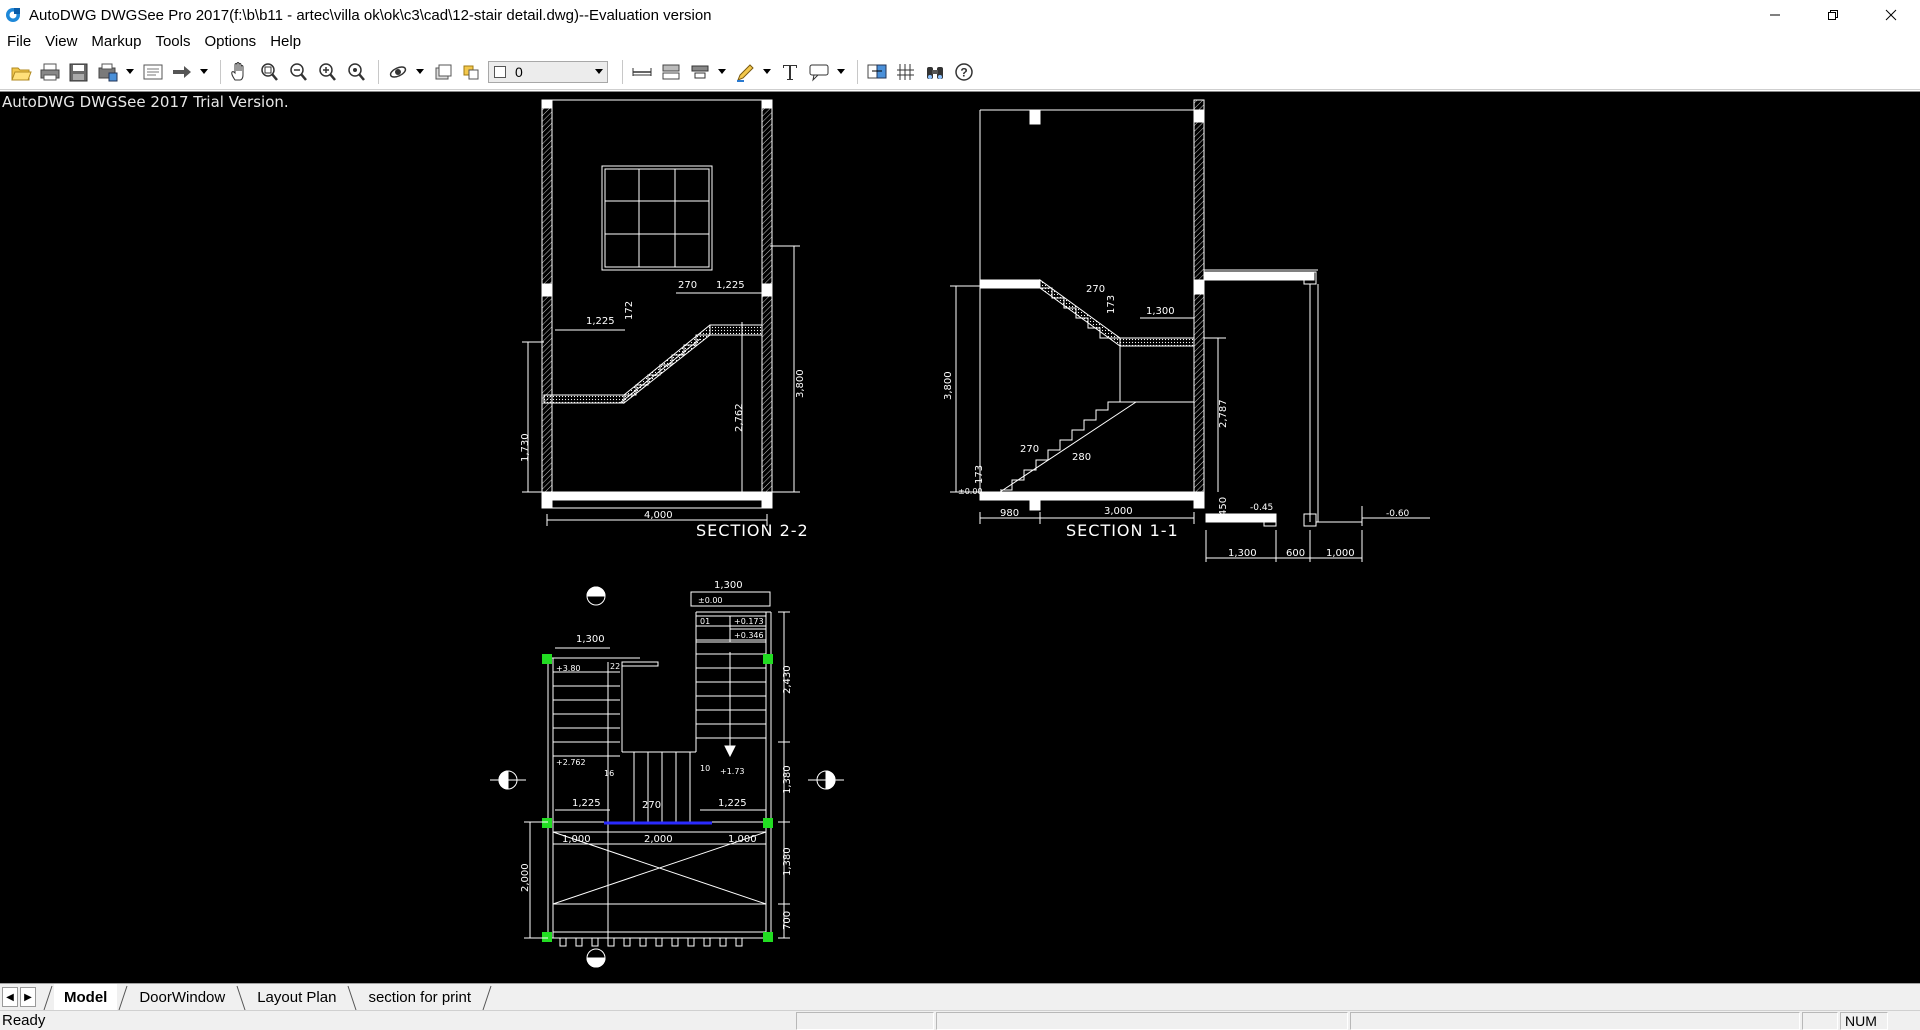 The height and width of the screenshot is (1030, 1920). What do you see at coordinates (877, 72) in the screenshot?
I see `compare-button` at bounding box center [877, 72].